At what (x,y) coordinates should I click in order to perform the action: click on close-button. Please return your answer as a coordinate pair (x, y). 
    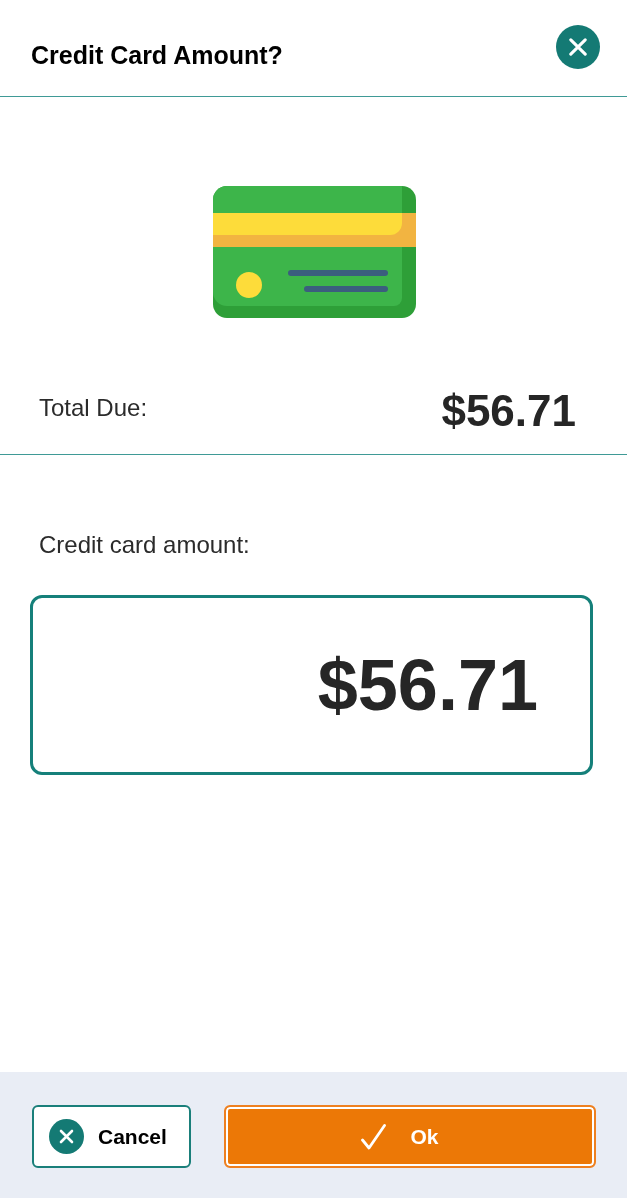
    Looking at the image, I should click on (578, 47).